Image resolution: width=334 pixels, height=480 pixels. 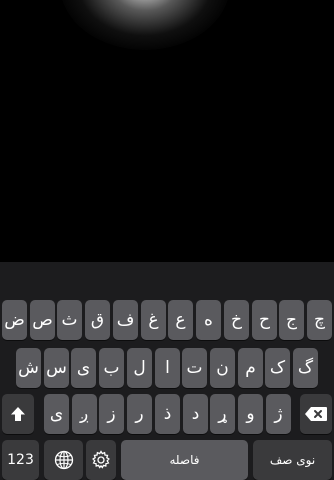 What do you see at coordinates (111, 368) in the screenshot?
I see `key-row2: ب` at bounding box center [111, 368].